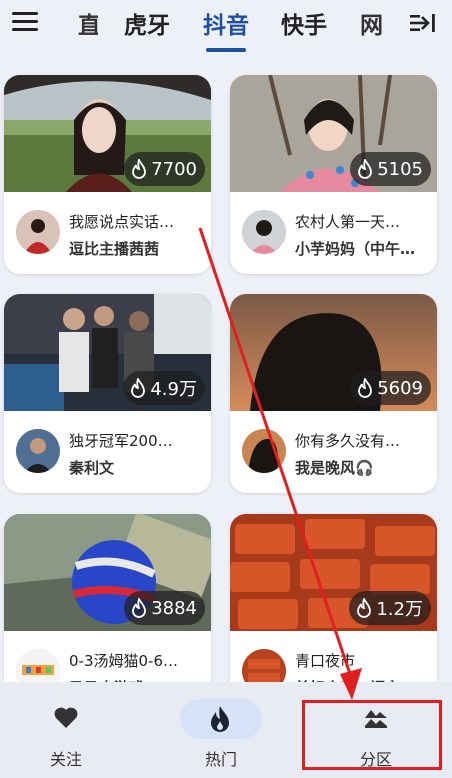  Describe the element at coordinates (107, 174) in the screenshot. I see `stream-card: 7700 我愿说点实话… 逗比主播茜茜` at that location.